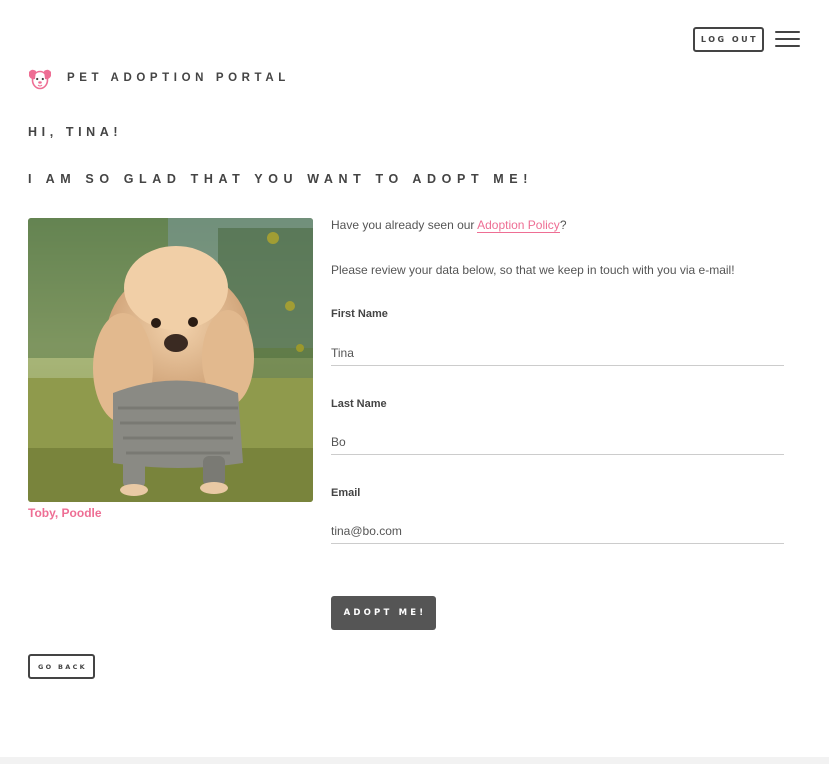  What do you see at coordinates (40, 79) in the screenshot?
I see `dog-face-icon` at bounding box center [40, 79].